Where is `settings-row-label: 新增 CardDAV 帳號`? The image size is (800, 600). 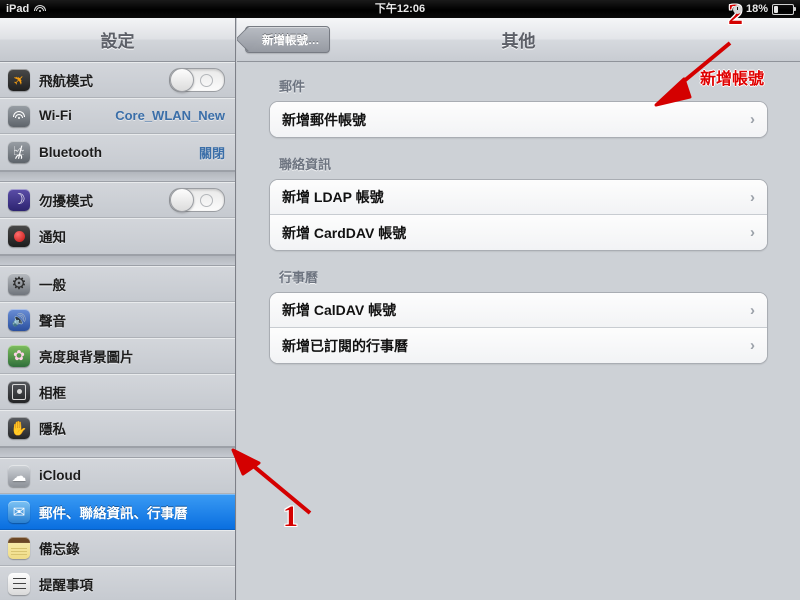
settings-row-label: 新增 CardDAV 帳號 is located at coordinates (344, 232).